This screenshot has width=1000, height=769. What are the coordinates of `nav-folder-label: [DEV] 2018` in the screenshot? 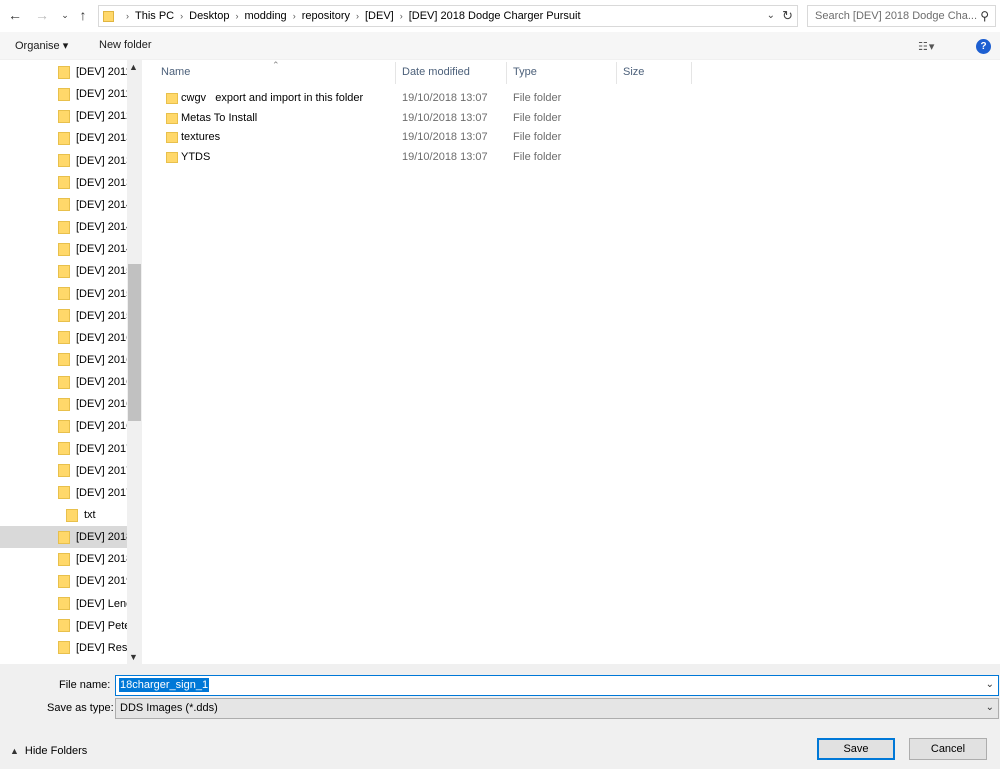 It's located at (101, 537).